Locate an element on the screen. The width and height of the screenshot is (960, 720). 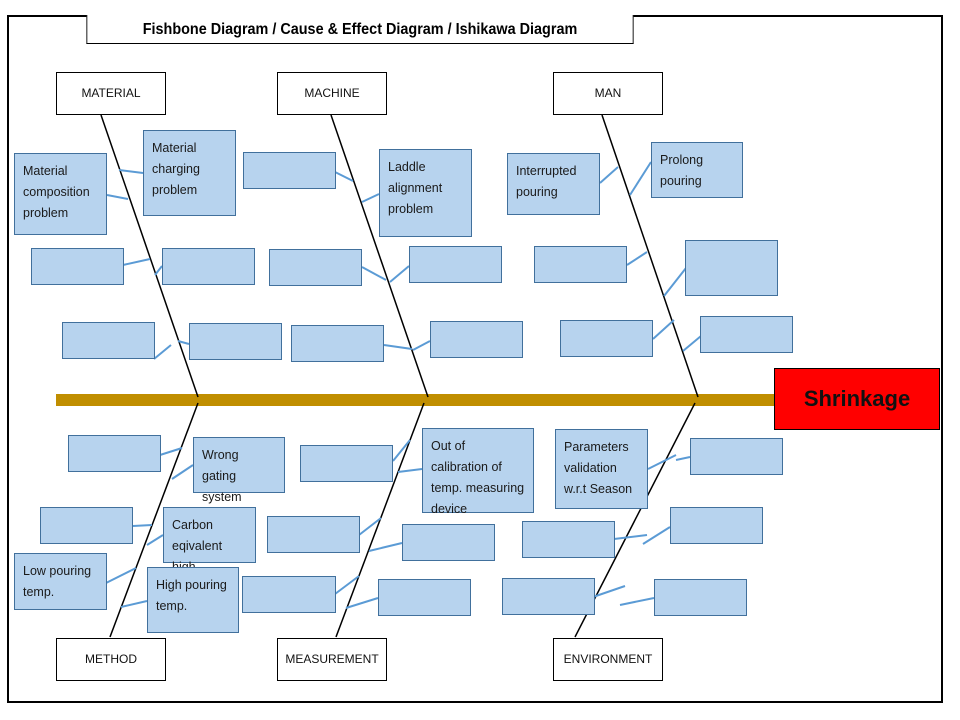
cause-box-method-2: Wrong gating system is located at coordinates (239, 470).